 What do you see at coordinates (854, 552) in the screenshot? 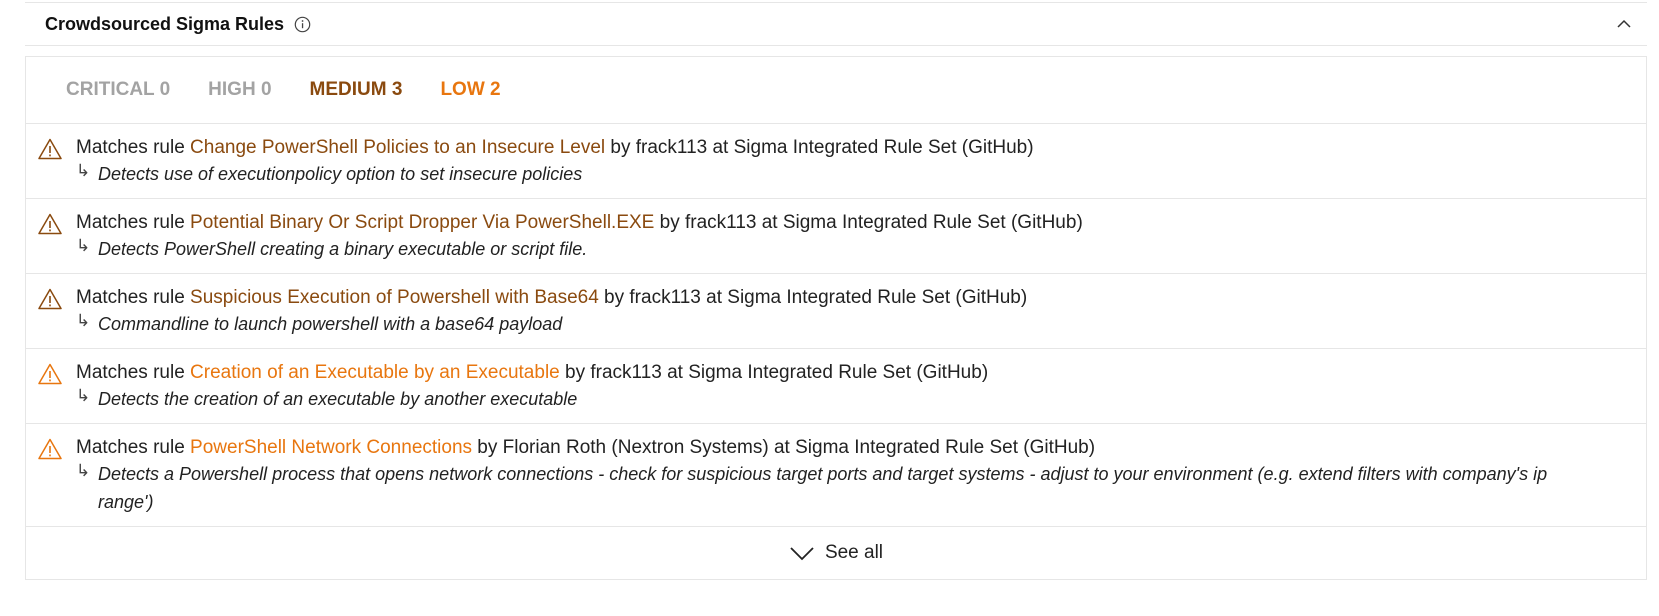
I see `see-all-label: See all` at bounding box center [854, 552].